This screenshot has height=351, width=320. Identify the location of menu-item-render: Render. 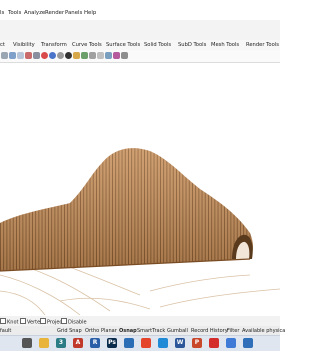
(54, 13).